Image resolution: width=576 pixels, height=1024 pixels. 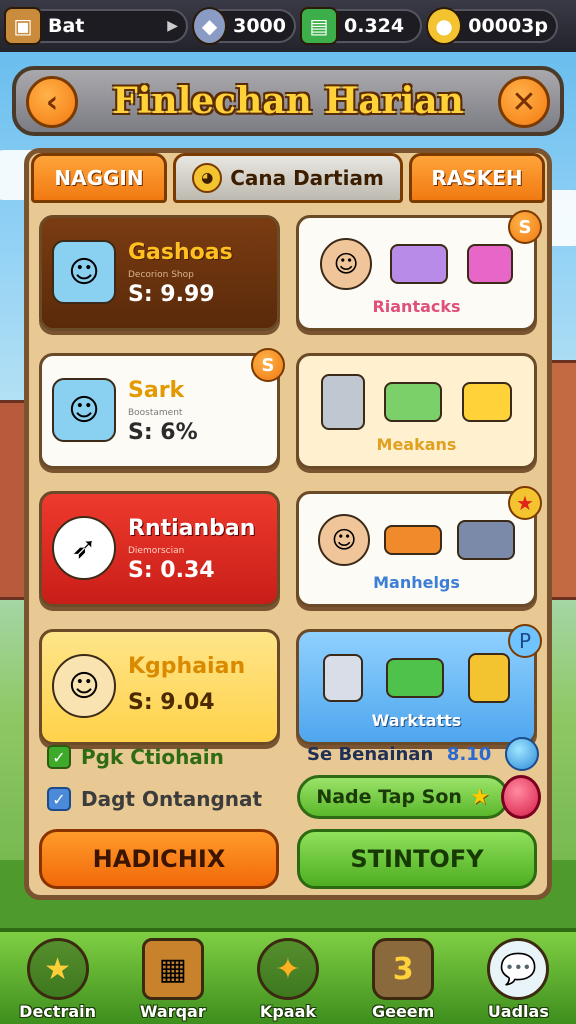 I want to click on gems-value: 3000, so click(x=259, y=26).